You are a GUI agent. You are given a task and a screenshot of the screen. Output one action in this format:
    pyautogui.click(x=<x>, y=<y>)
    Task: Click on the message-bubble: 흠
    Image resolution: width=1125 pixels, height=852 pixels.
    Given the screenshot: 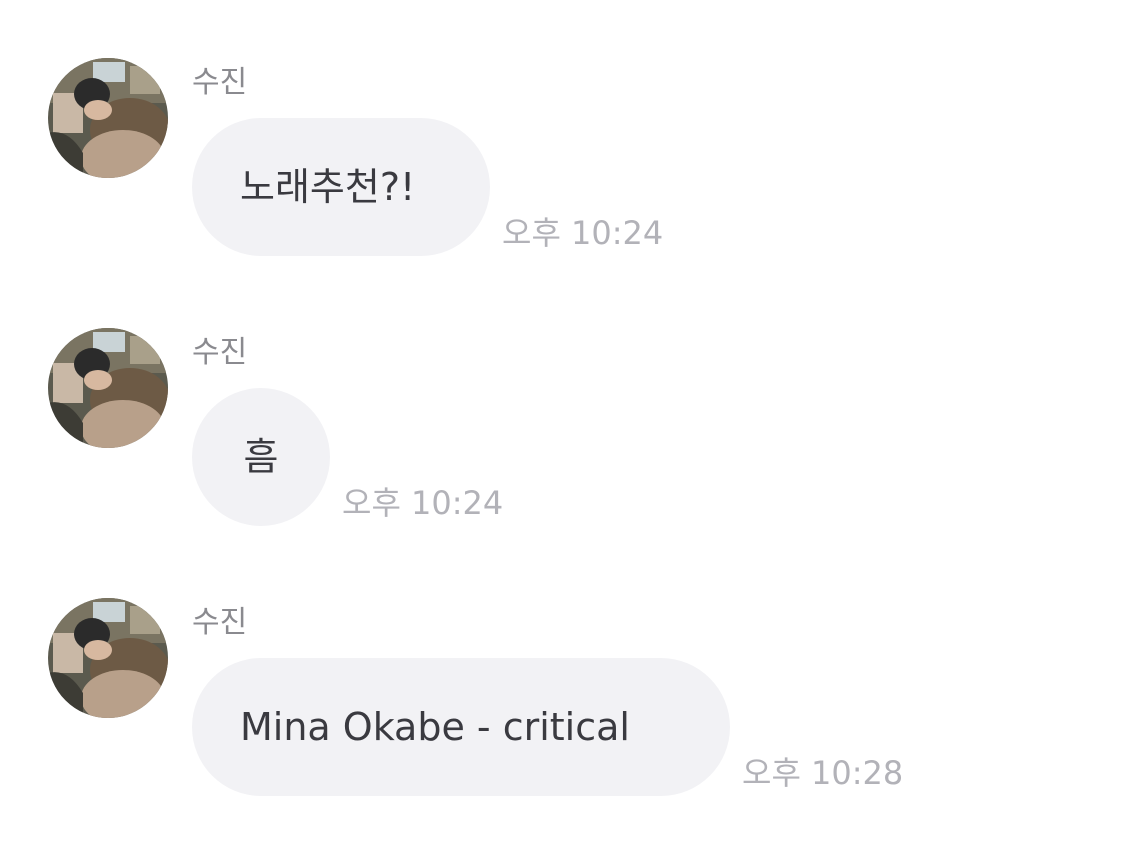 What is the action you would take?
    pyautogui.click(x=261, y=457)
    